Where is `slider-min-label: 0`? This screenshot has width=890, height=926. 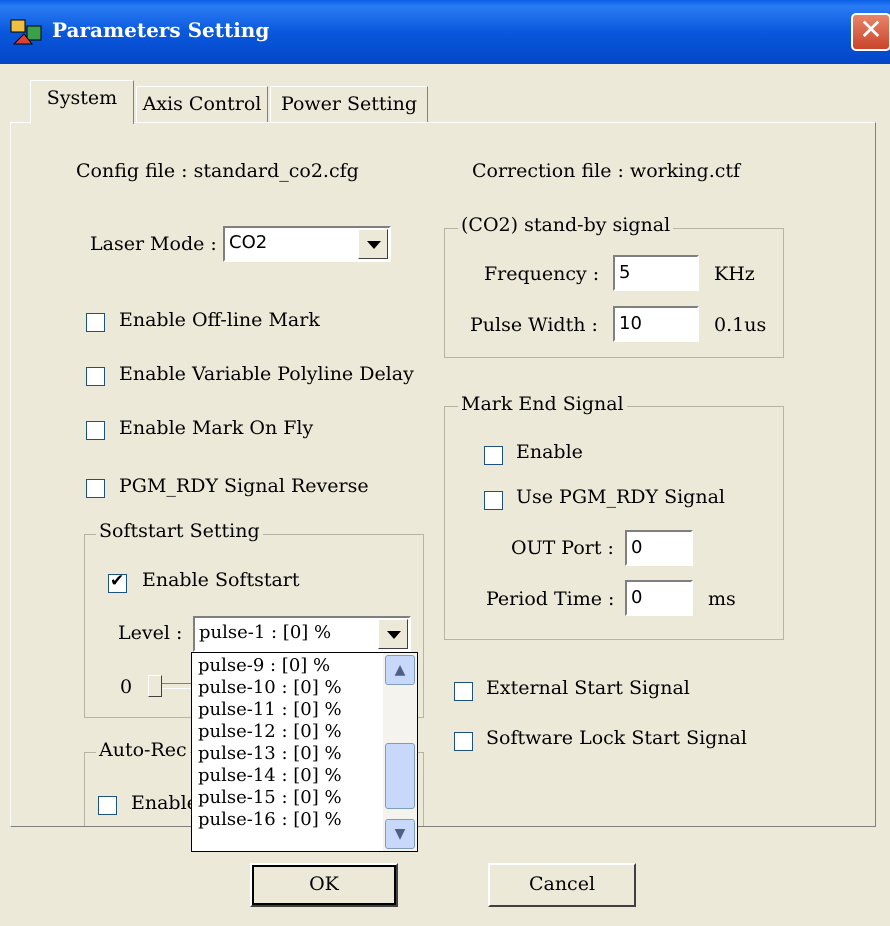 slider-min-label: 0 is located at coordinates (126, 687).